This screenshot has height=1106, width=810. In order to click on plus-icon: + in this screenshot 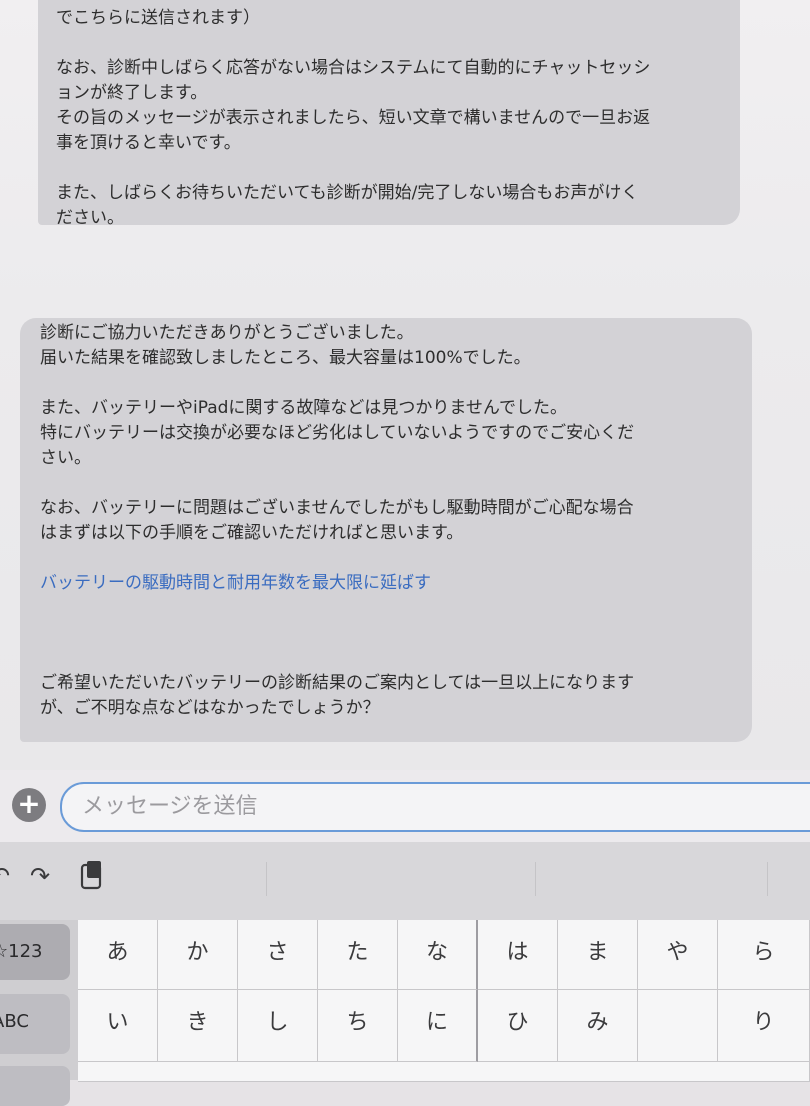, I will do `click(29, 805)`.